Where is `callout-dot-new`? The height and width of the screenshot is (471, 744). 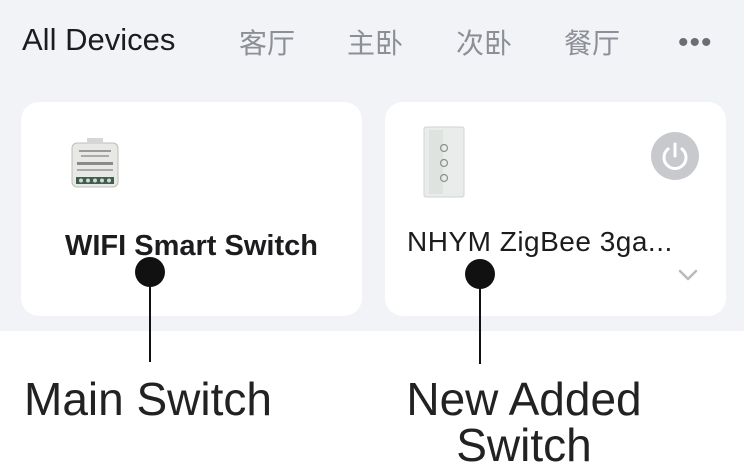
callout-dot-new is located at coordinates (480, 274).